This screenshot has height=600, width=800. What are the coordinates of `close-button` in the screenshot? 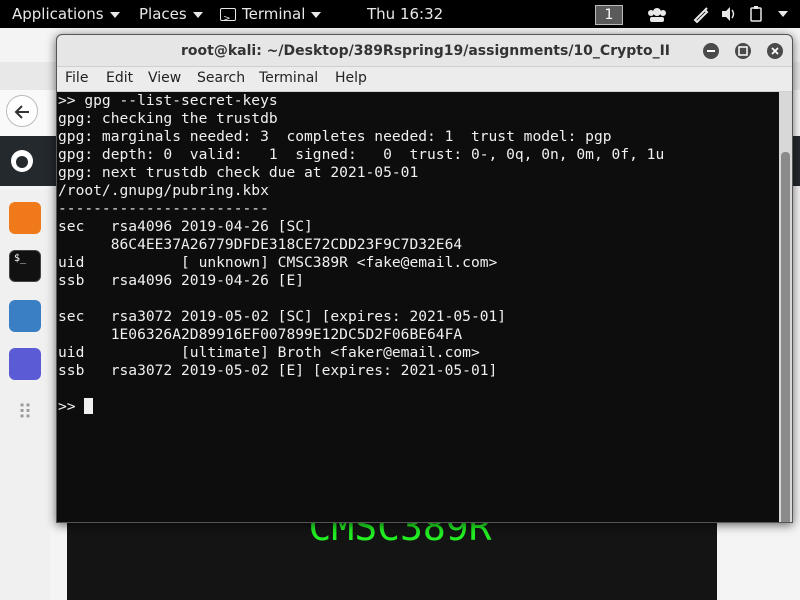 It's located at (775, 51).